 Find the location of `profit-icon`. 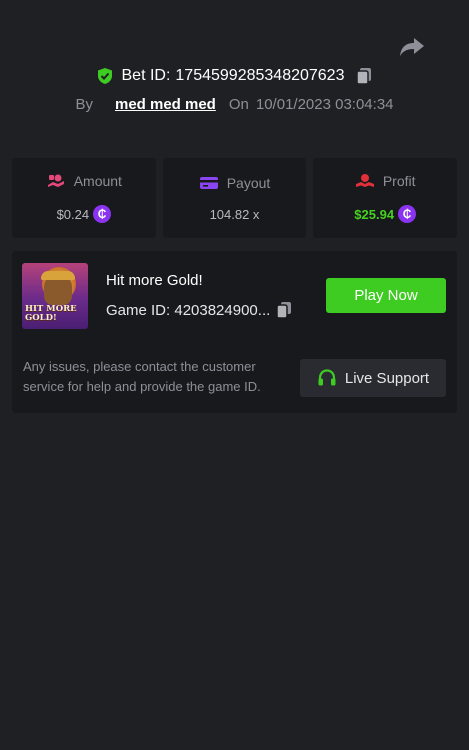

profit-icon is located at coordinates (364, 180).